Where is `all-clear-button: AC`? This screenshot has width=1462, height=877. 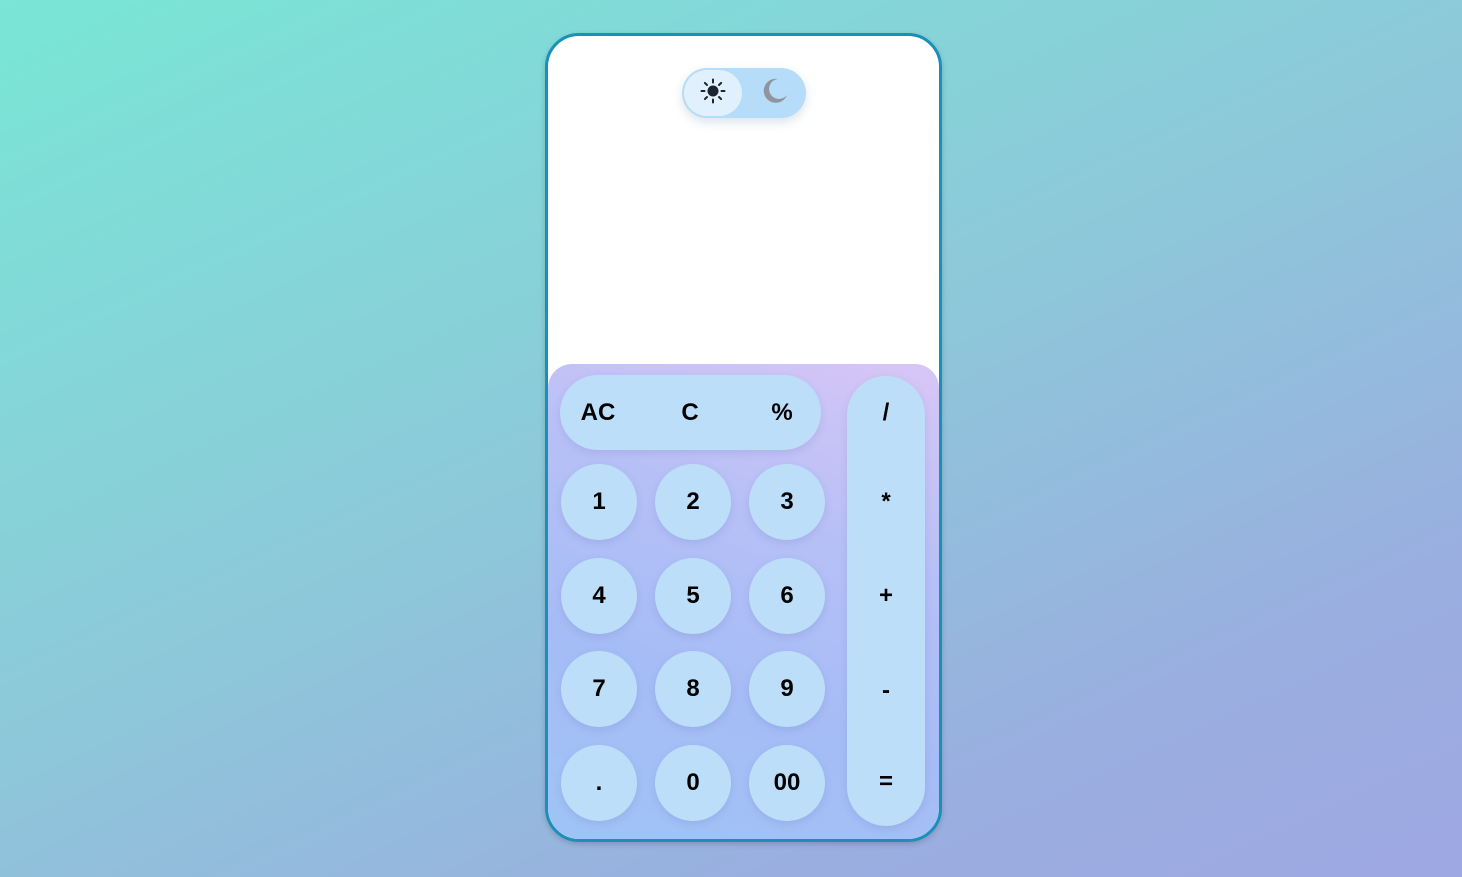
all-clear-button: AC is located at coordinates (598, 412).